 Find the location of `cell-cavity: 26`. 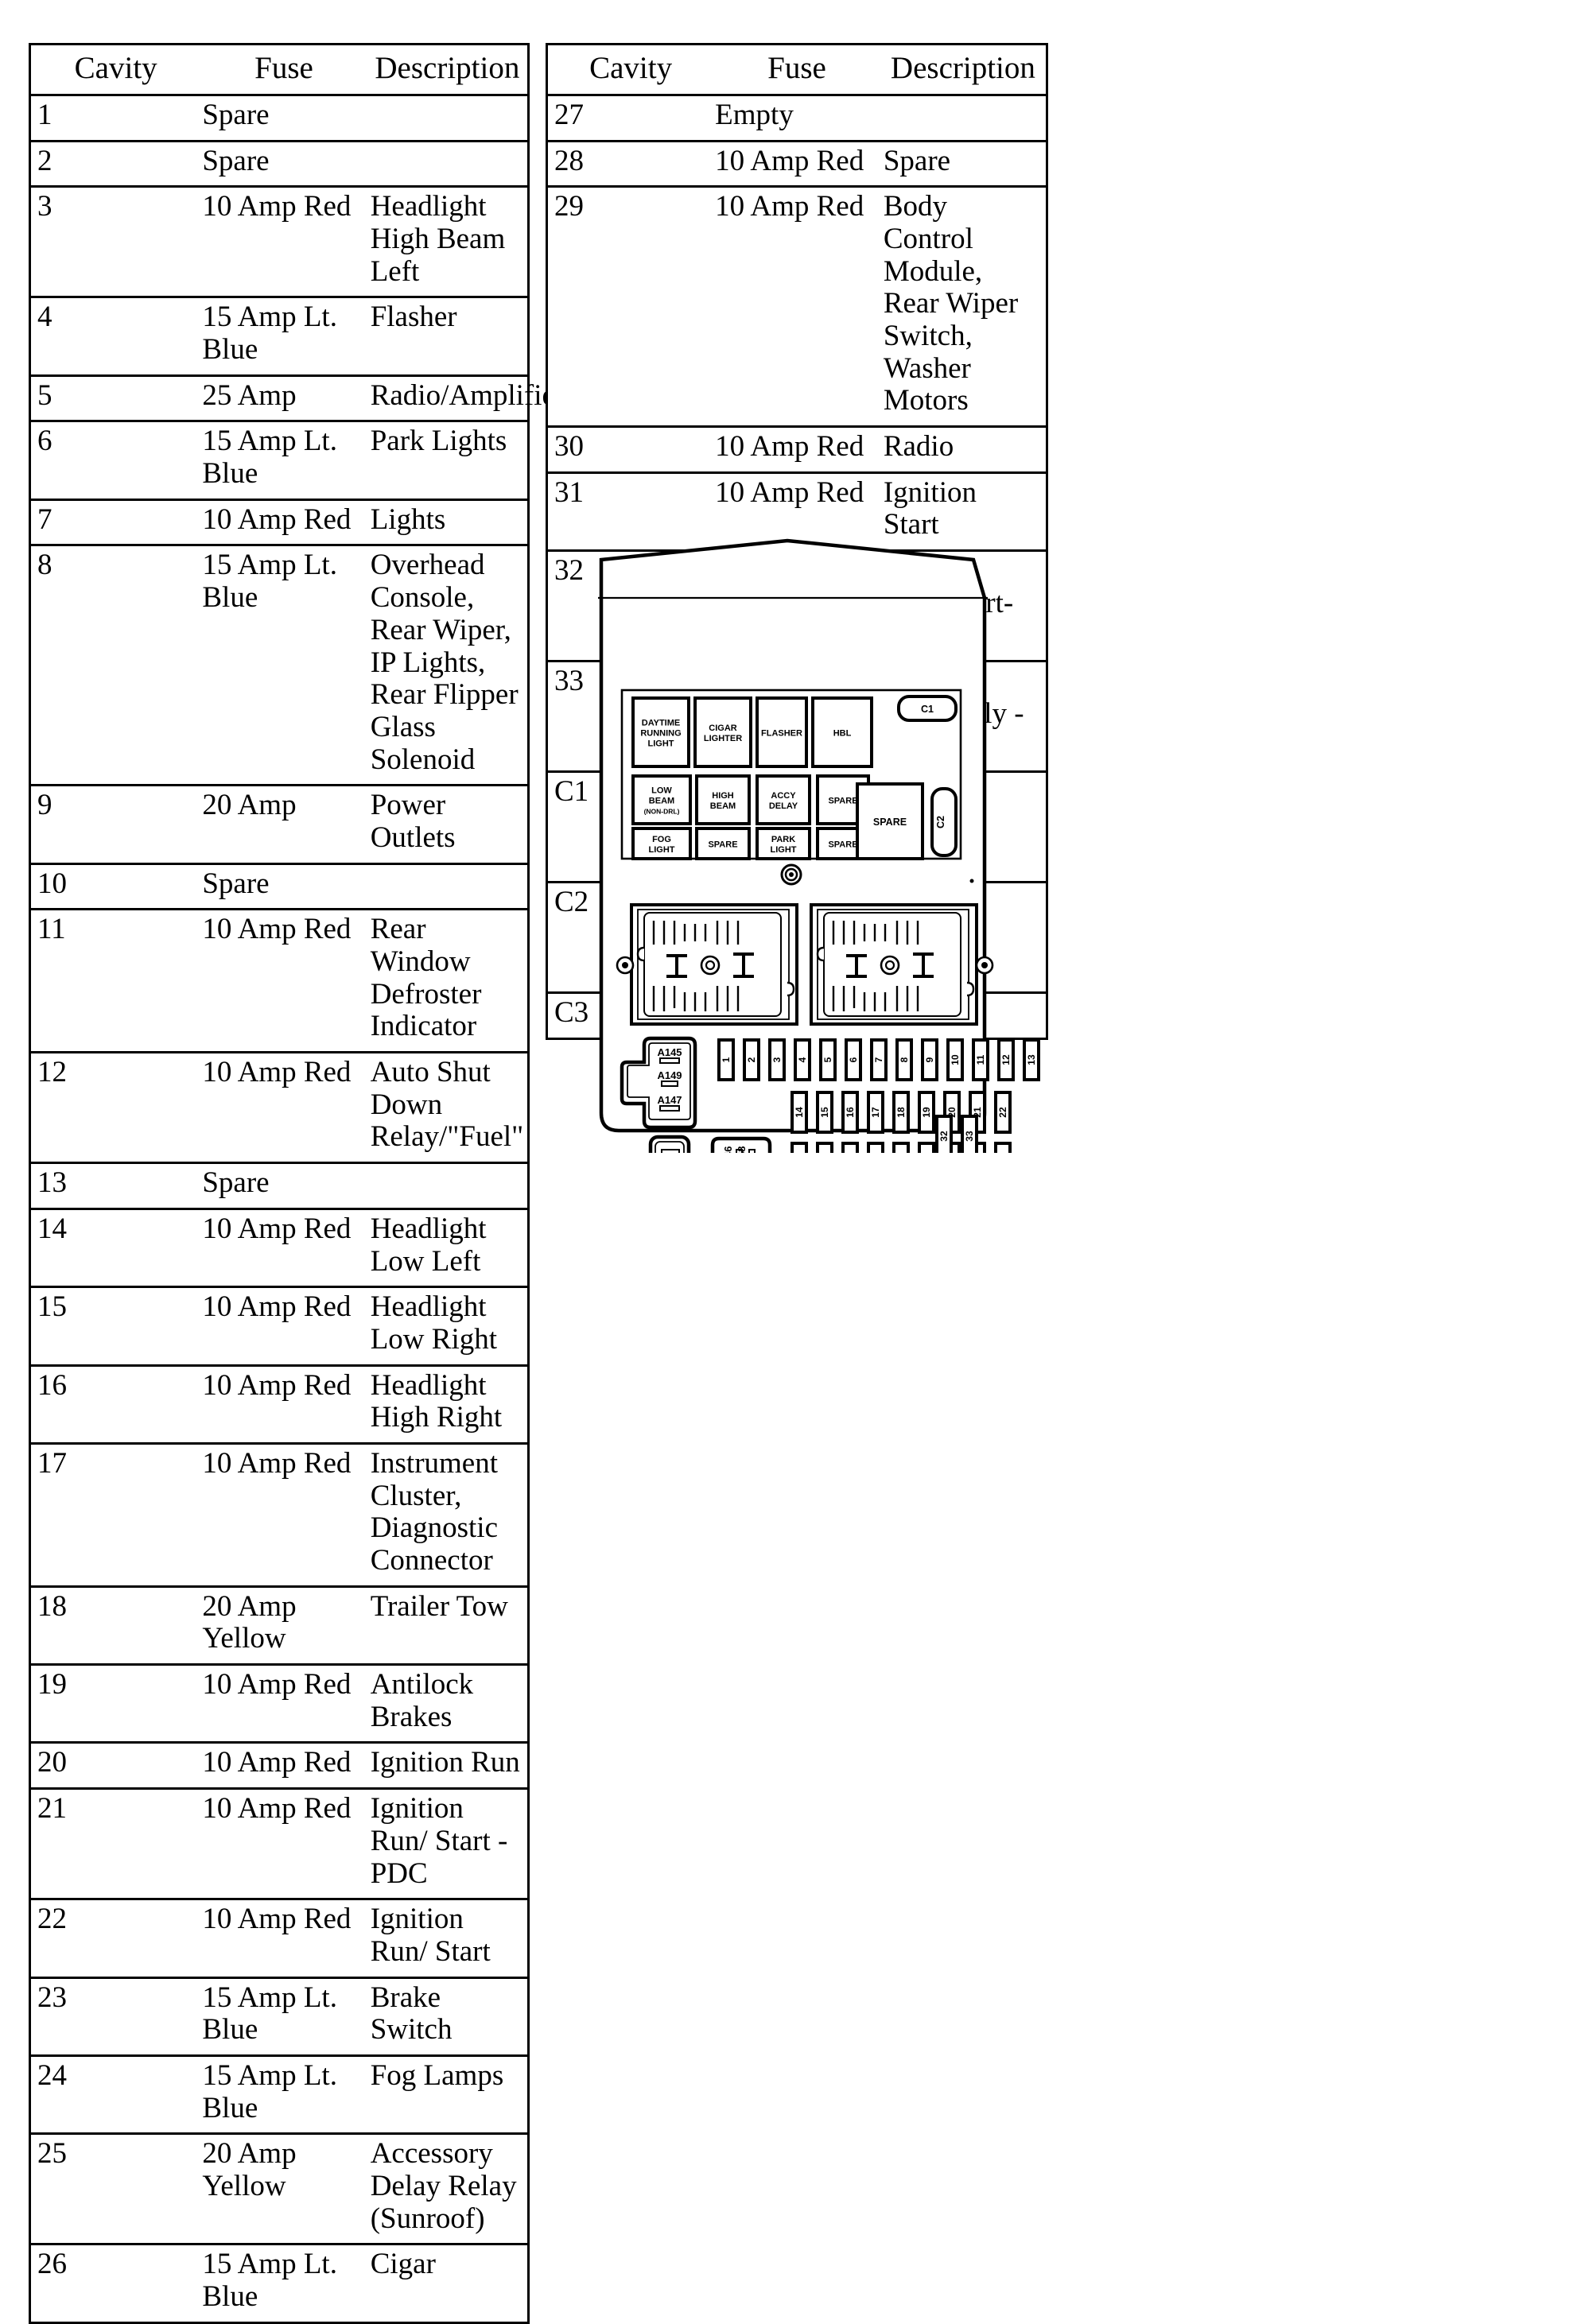

cell-cavity: 26 is located at coordinates (115, 2283).